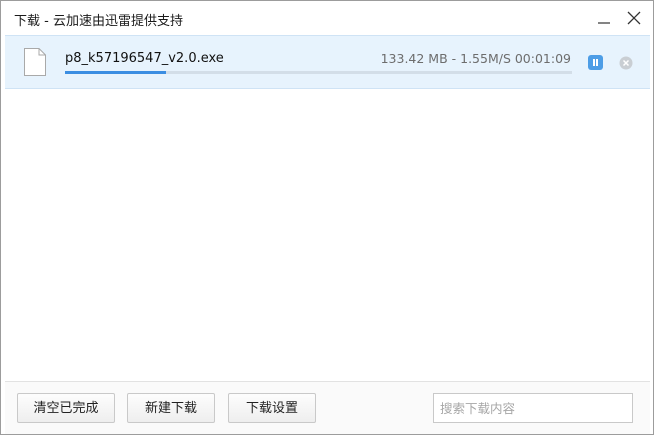 Image resolution: width=654 pixels, height=435 pixels. What do you see at coordinates (327, 18) in the screenshot?
I see `title-bar: 下载 - 云加速由迅雷提供支持` at bounding box center [327, 18].